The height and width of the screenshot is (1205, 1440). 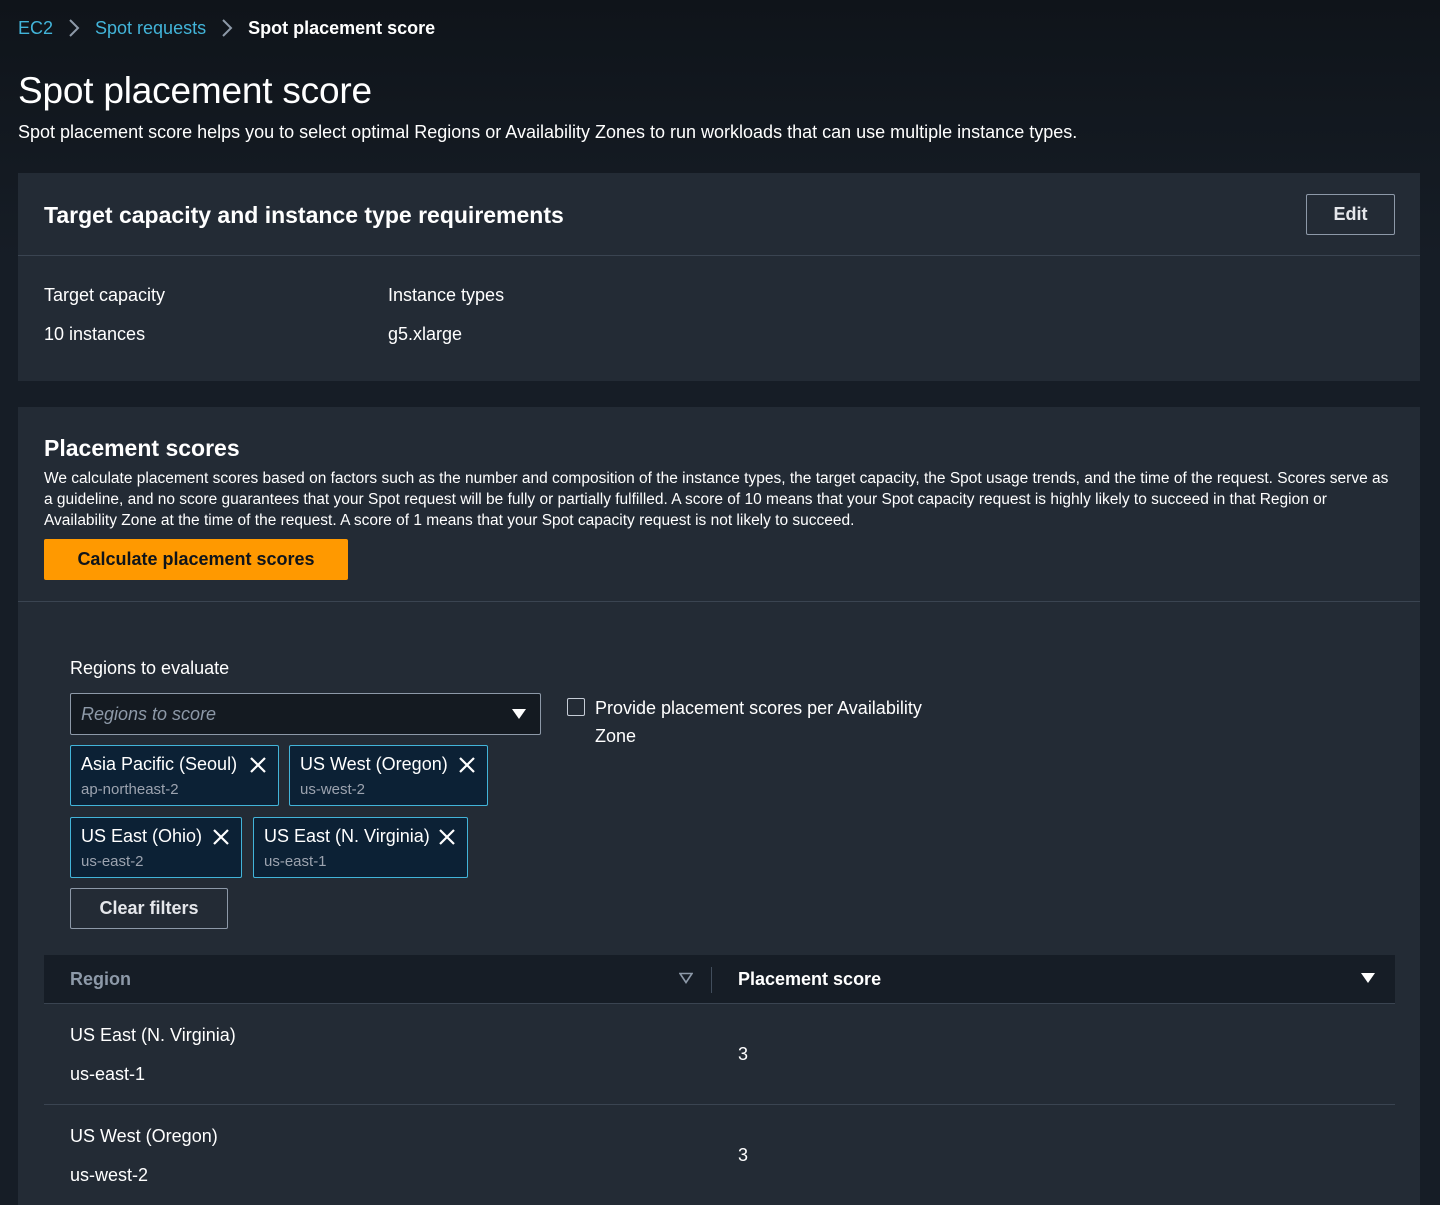 What do you see at coordinates (333, 789) in the screenshot?
I see `region-token-code: us-west-2` at bounding box center [333, 789].